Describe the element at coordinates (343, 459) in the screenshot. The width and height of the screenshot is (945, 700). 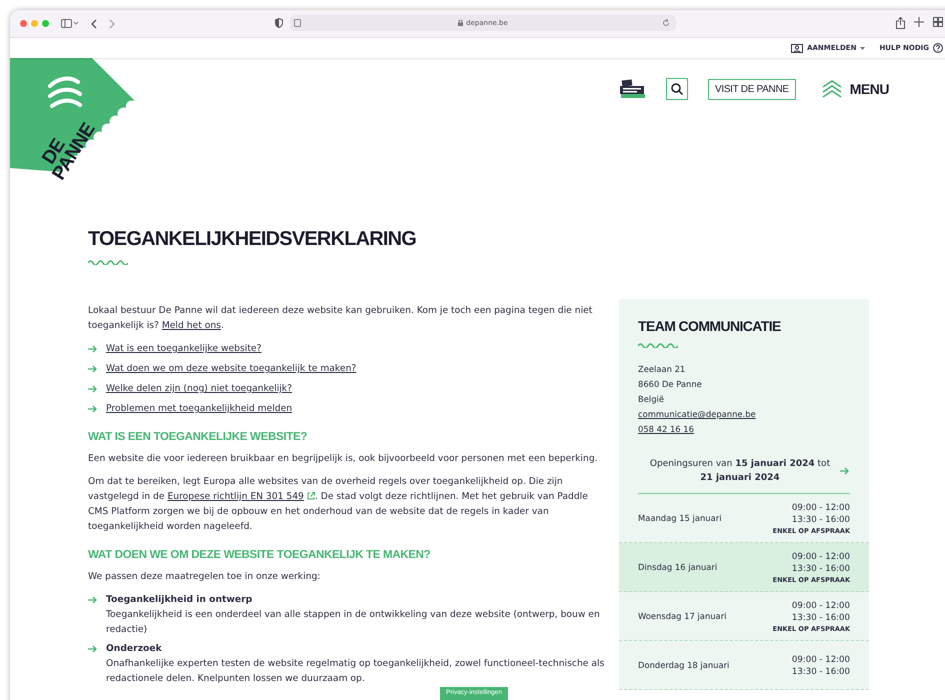
I see `body-paragraph: Een website die voor iedereen bruikbaar en begrijpelijk is, ook bijvoorbeeld voor personen met een beperking.` at that location.